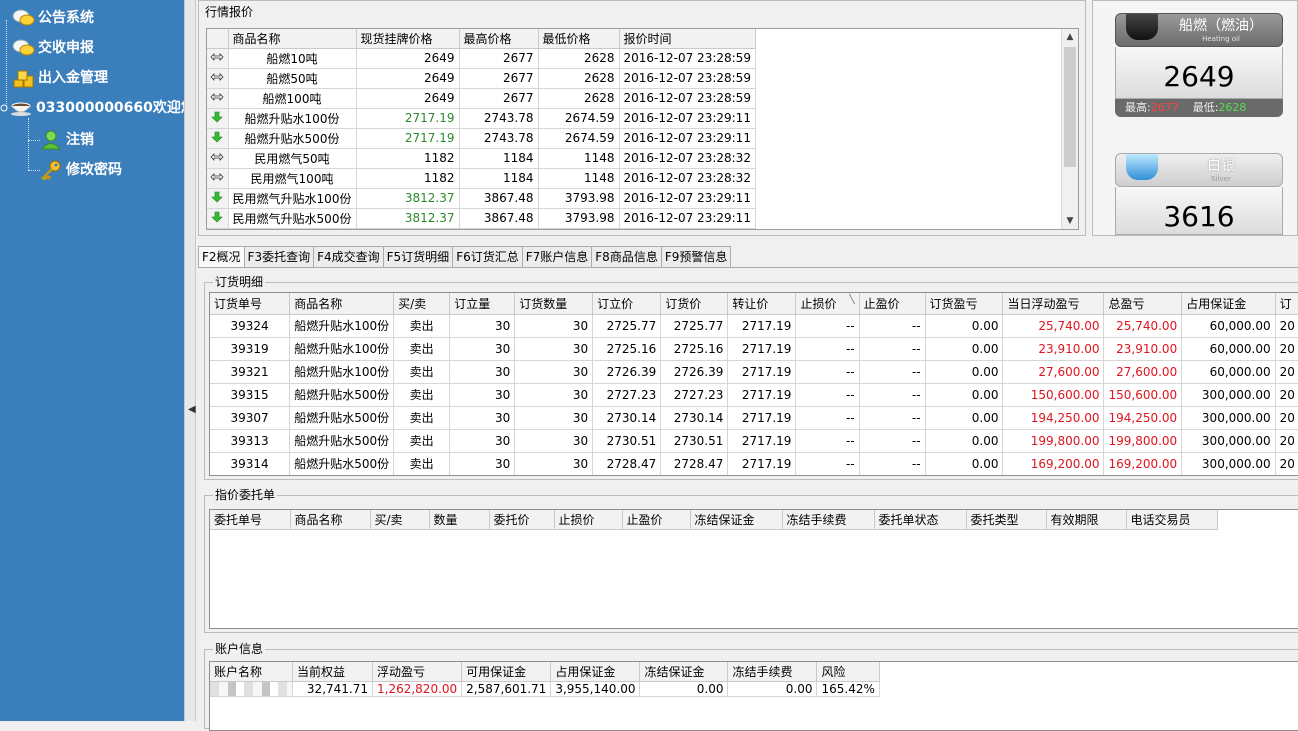 The height and width of the screenshot is (731, 1298). What do you see at coordinates (221, 257) in the screenshot?
I see `tab-overview: F2概况` at bounding box center [221, 257].